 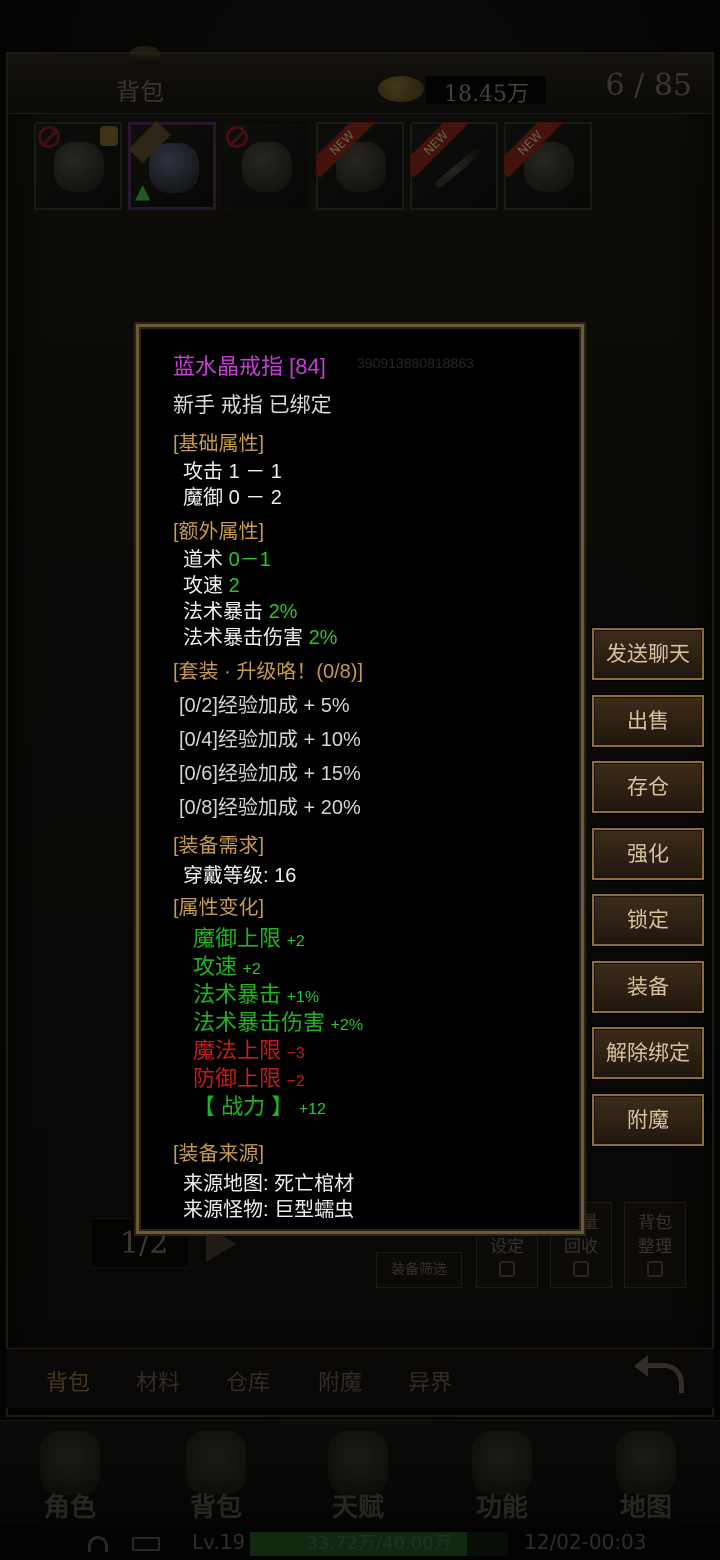 What do you see at coordinates (219, 1154) in the screenshot?
I see `source-header: [装备来源]` at bounding box center [219, 1154].